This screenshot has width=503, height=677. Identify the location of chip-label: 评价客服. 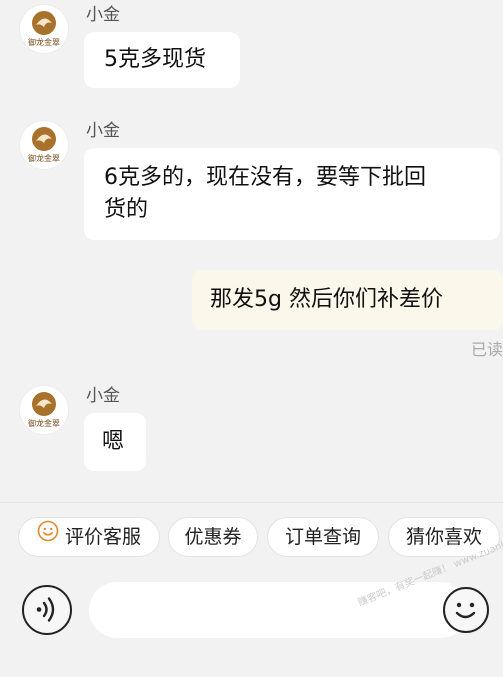
(102, 537).